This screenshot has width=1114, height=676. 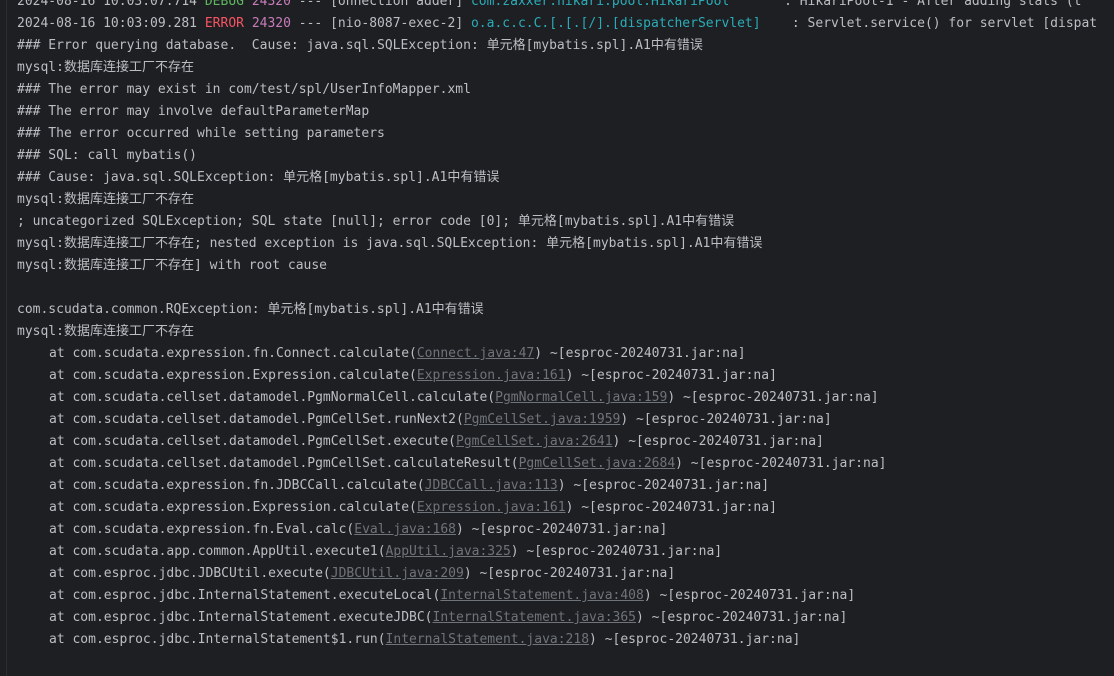 What do you see at coordinates (542, 595) in the screenshot?
I see `source-link: InternalStatement.java:408` at bounding box center [542, 595].